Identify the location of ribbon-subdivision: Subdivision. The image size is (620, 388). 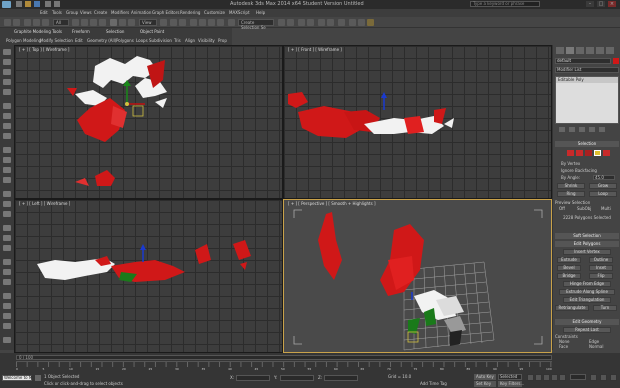
(160, 40).